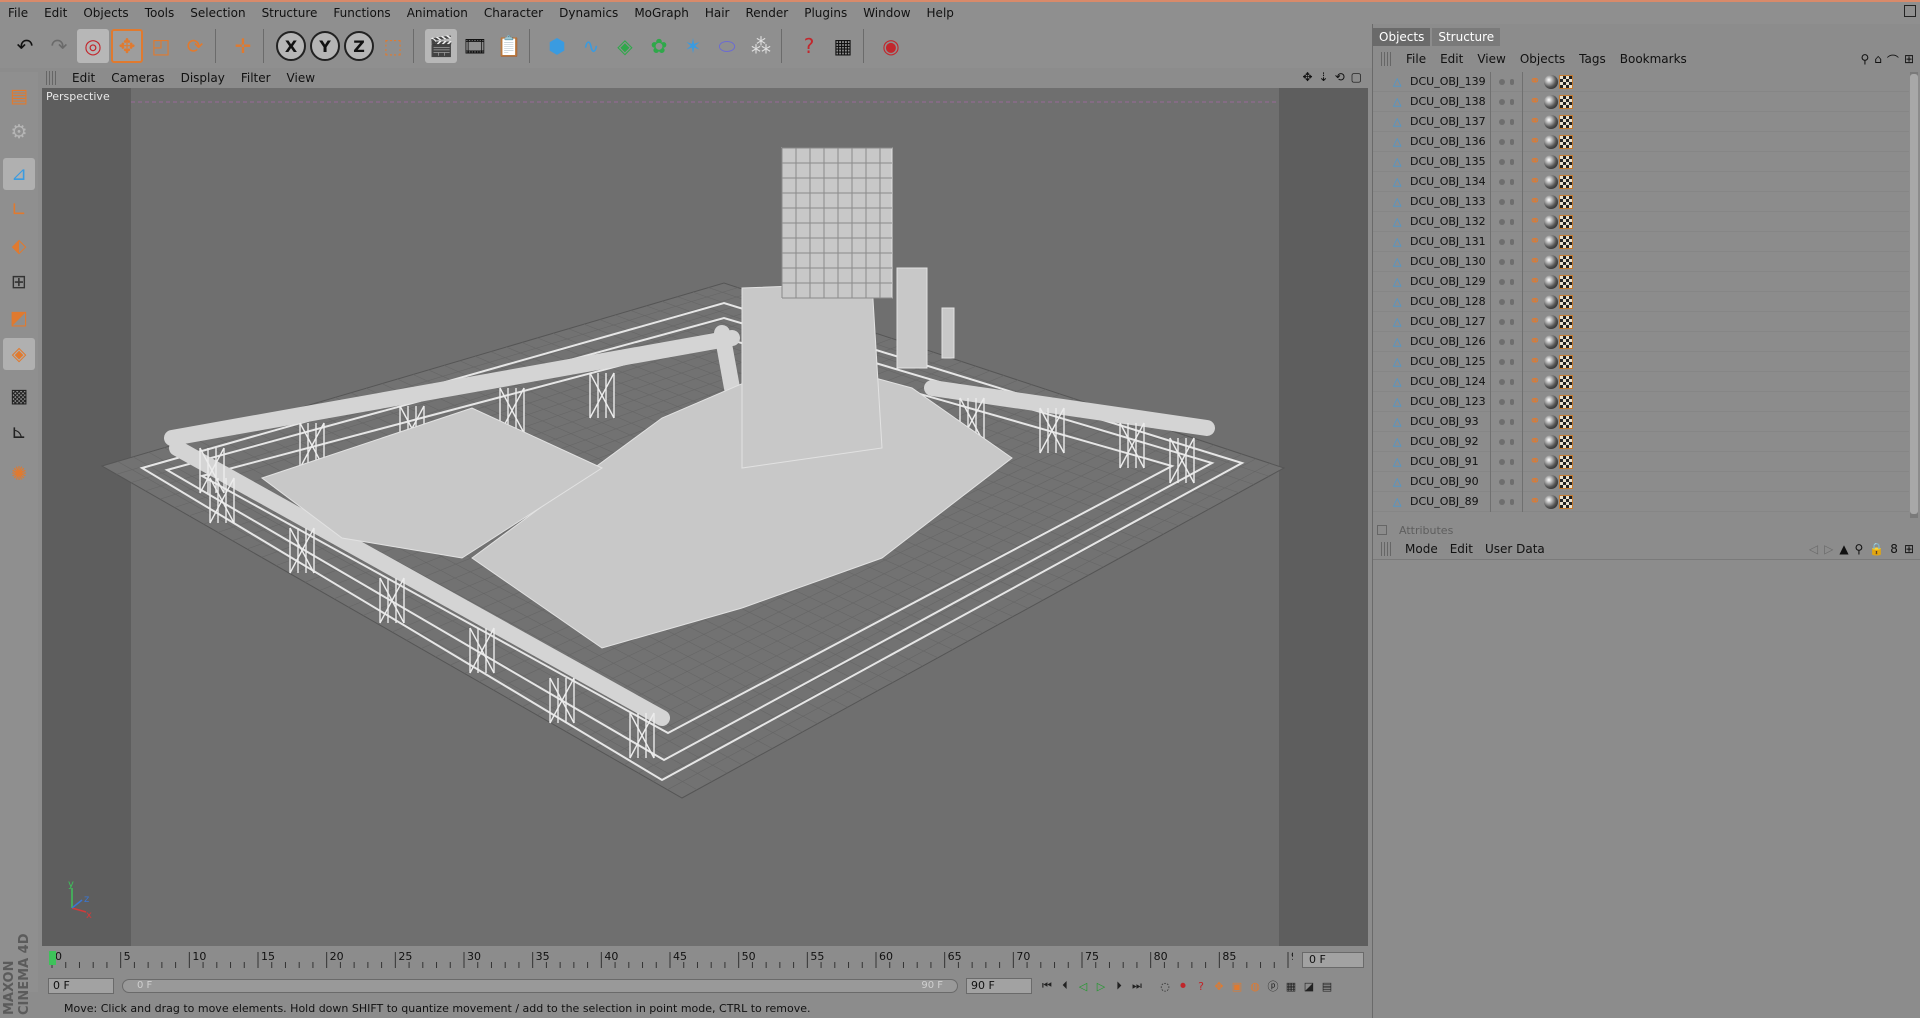 The image size is (1920, 1018). What do you see at coordinates (1324, 77) in the screenshot?
I see `dolly-icon: ⇣` at bounding box center [1324, 77].